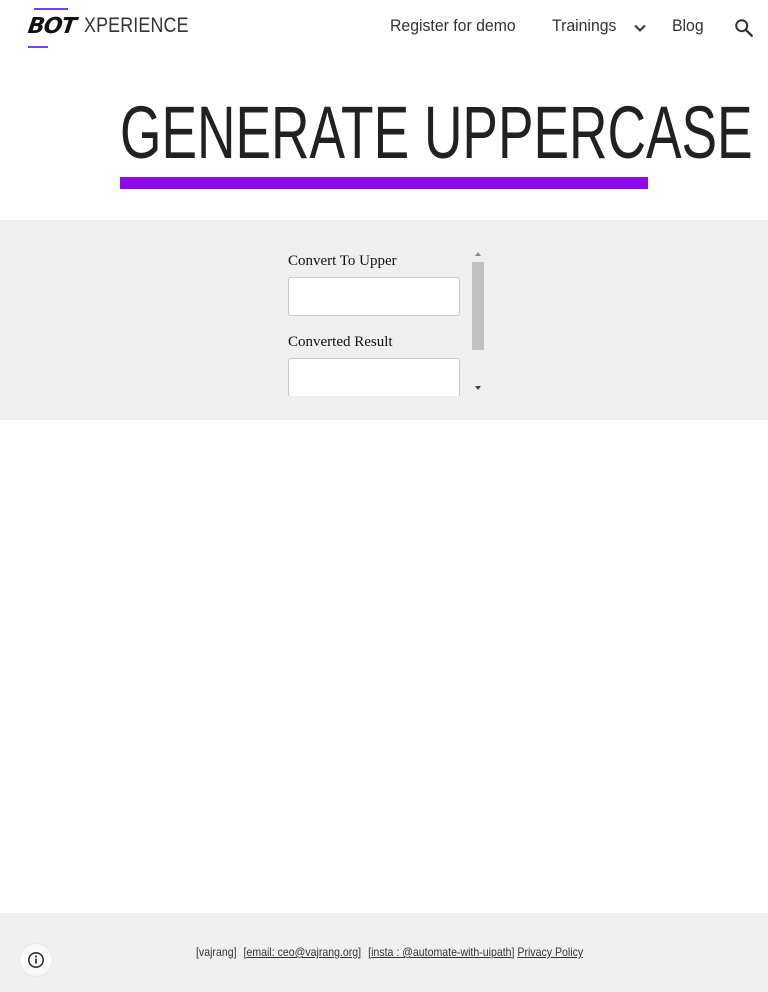  Describe the element at coordinates (38, 47) in the screenshot. I see `logo-accent-bottom` at that location.